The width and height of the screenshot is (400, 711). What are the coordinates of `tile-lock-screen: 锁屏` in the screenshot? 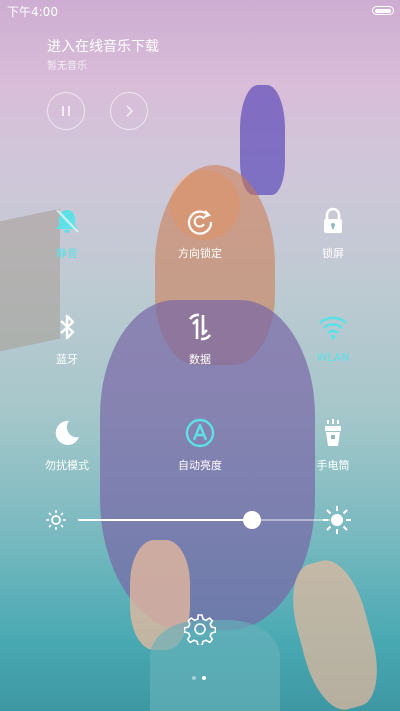 It's located at (333, 233).